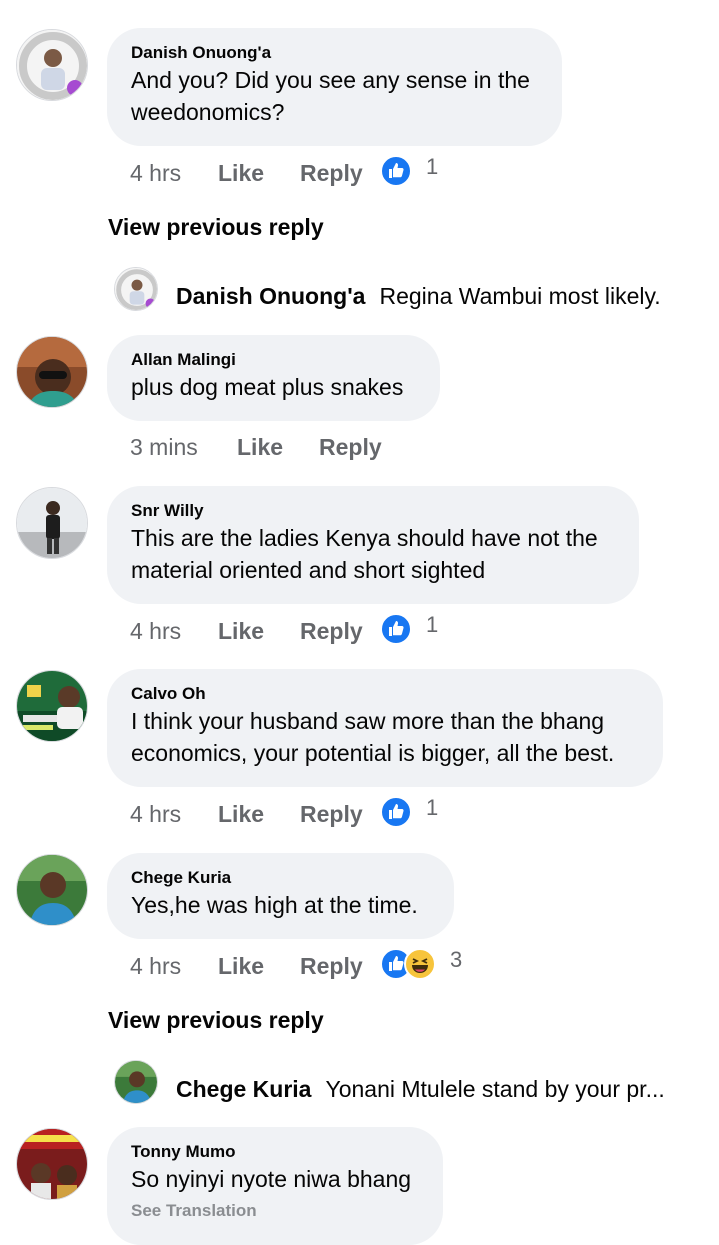 This screenshot has height=1245, width=719. Describe the element at coordinates (52, 1164) in the screenshot. I see `avatar-tonny` at that location.